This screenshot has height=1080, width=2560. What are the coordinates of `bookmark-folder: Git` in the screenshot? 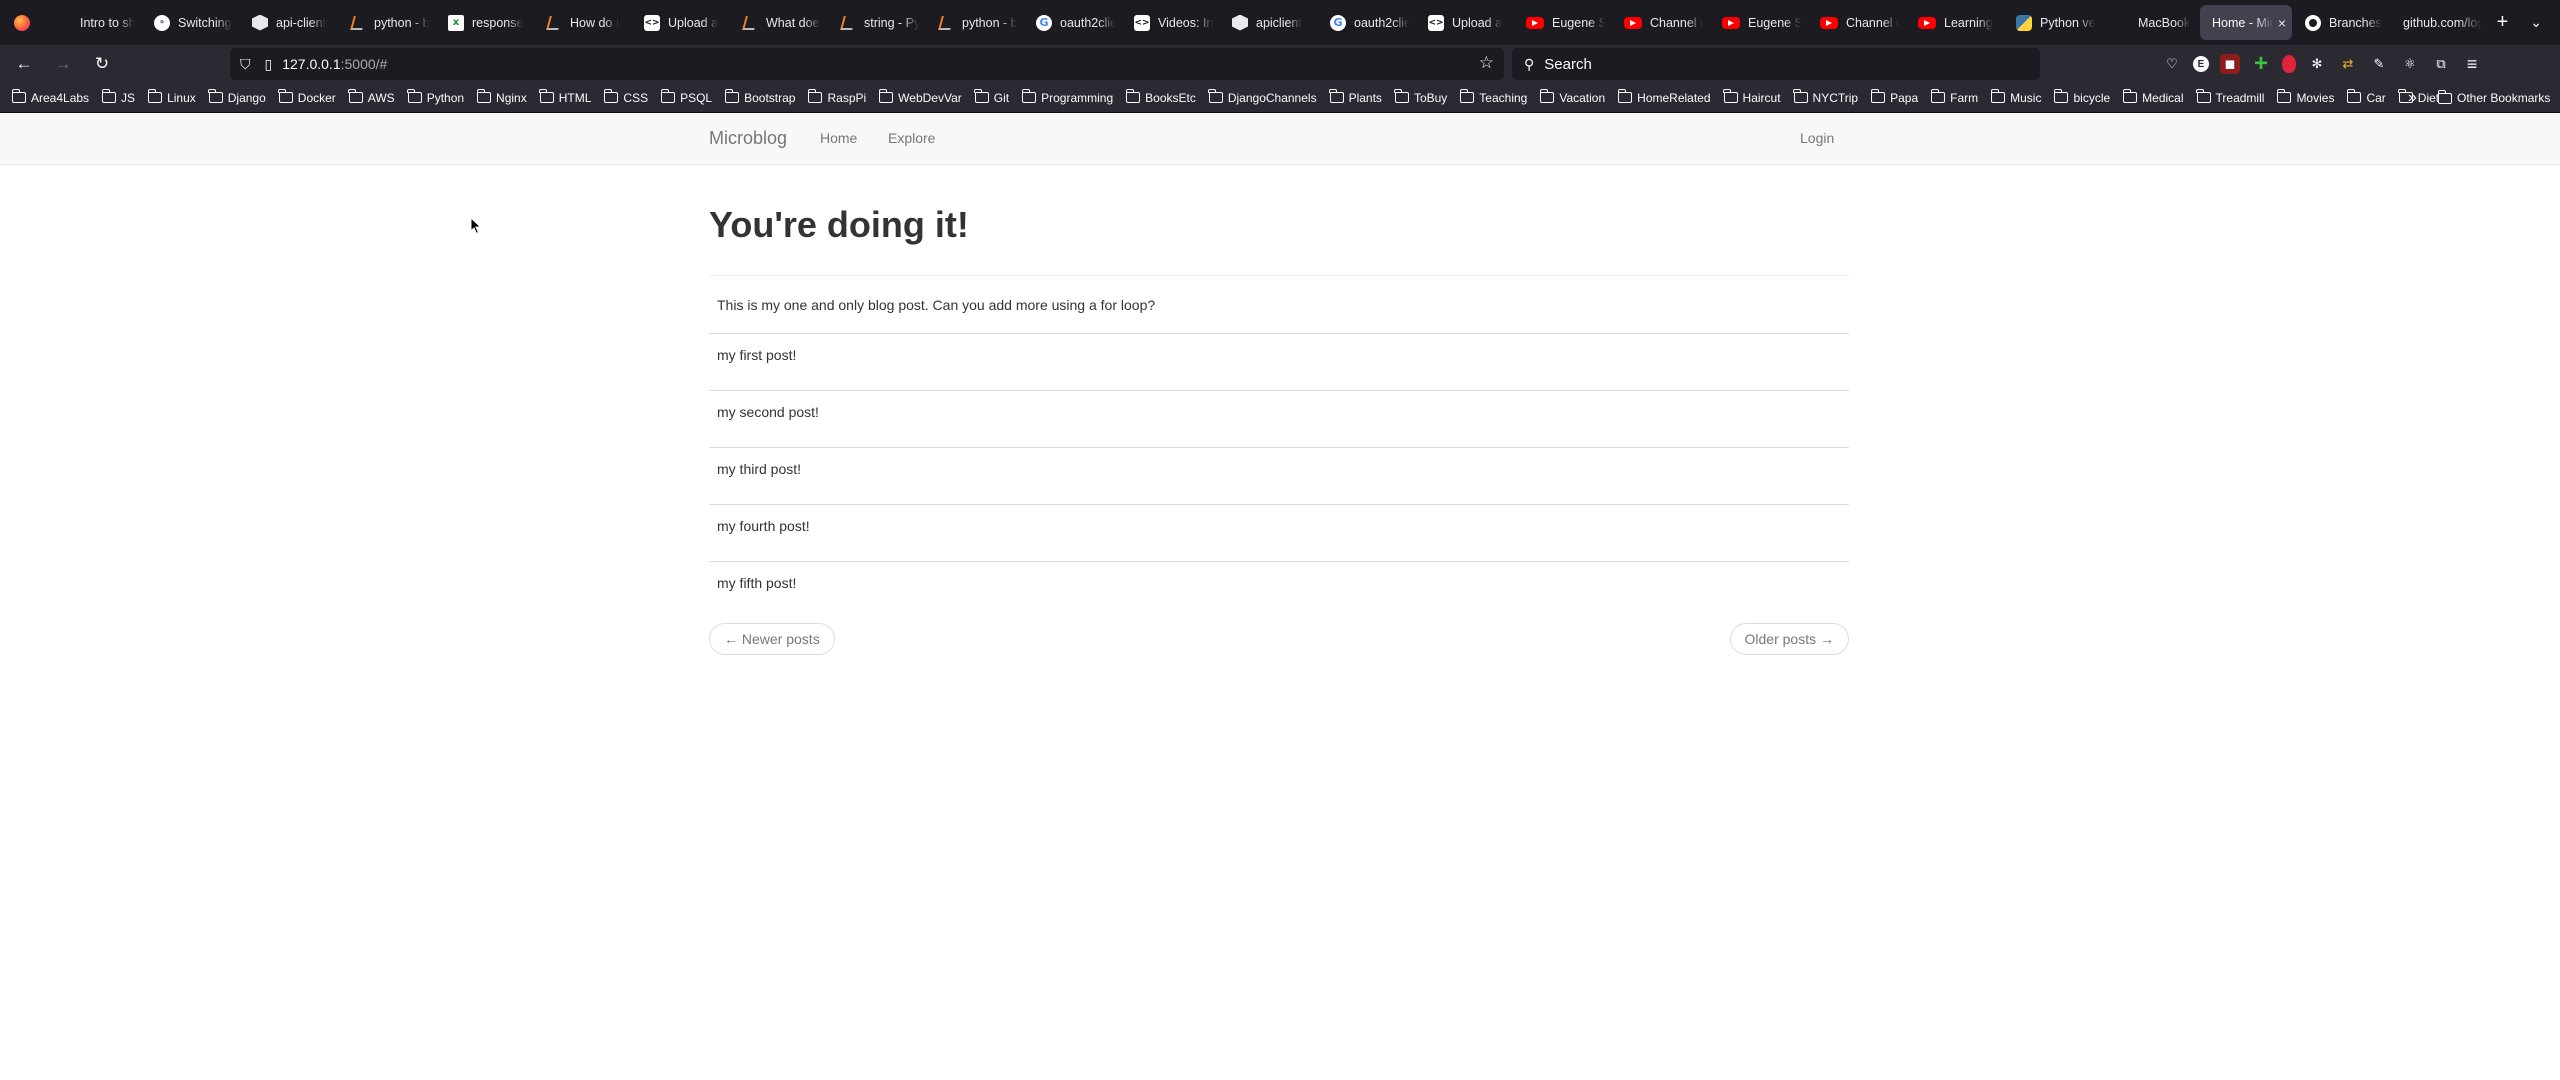 It's located at (991, 97).